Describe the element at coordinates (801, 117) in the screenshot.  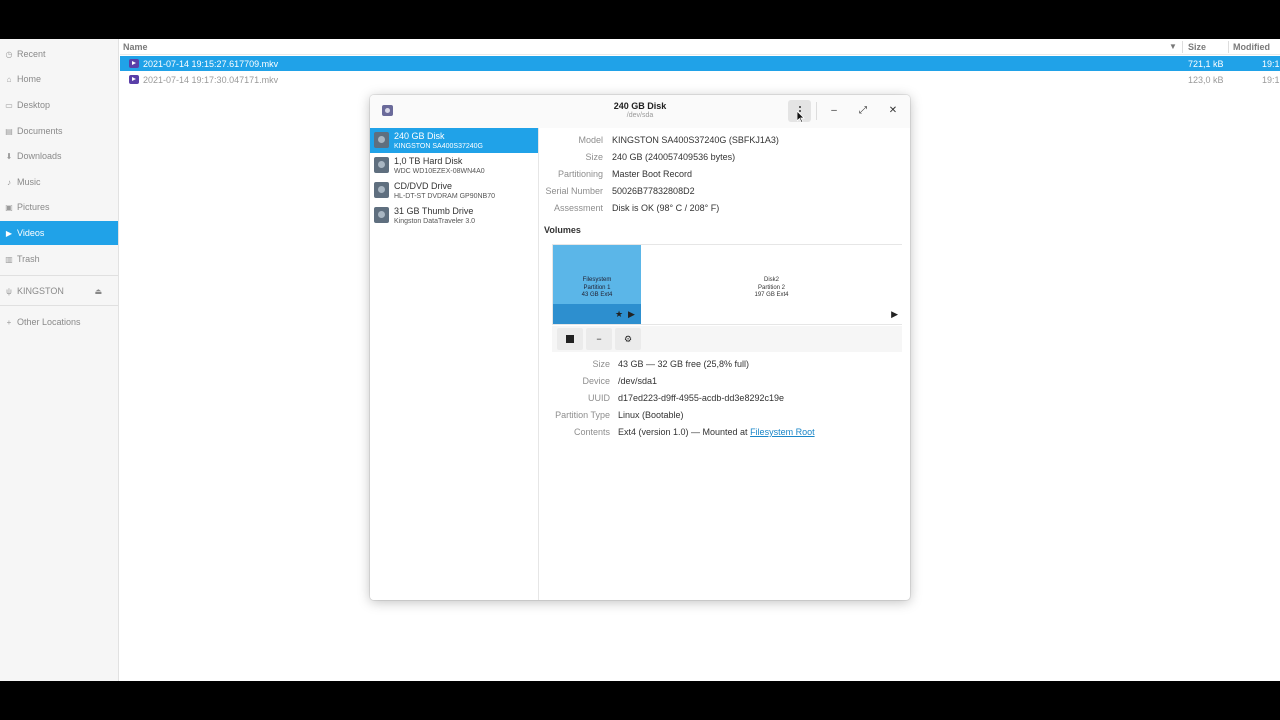
I see `mouse-pointer-icon` at that location.